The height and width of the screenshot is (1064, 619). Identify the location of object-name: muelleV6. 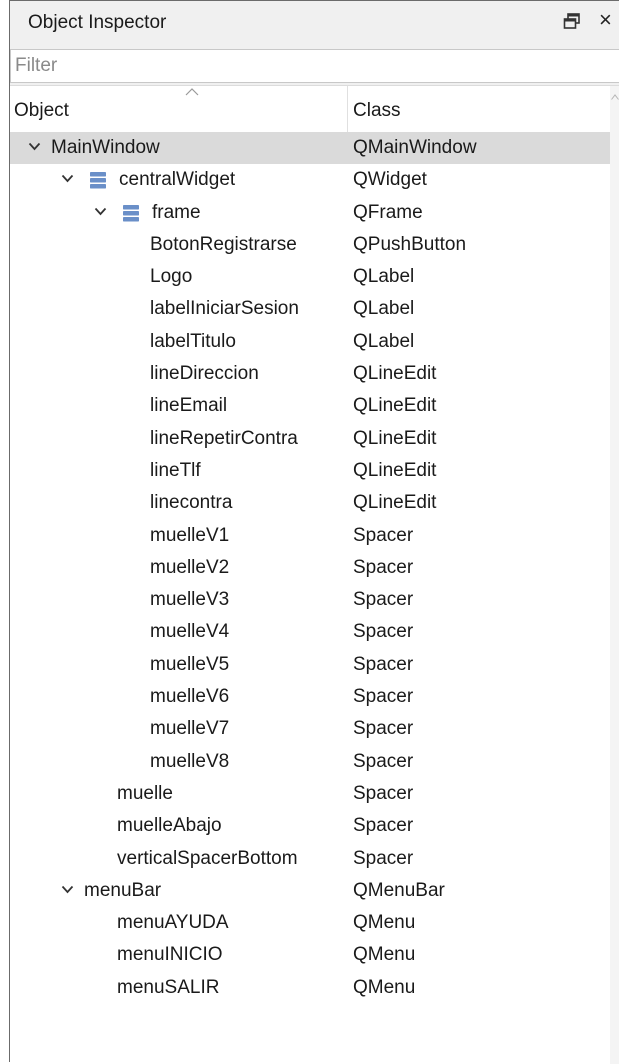
(190, 697).